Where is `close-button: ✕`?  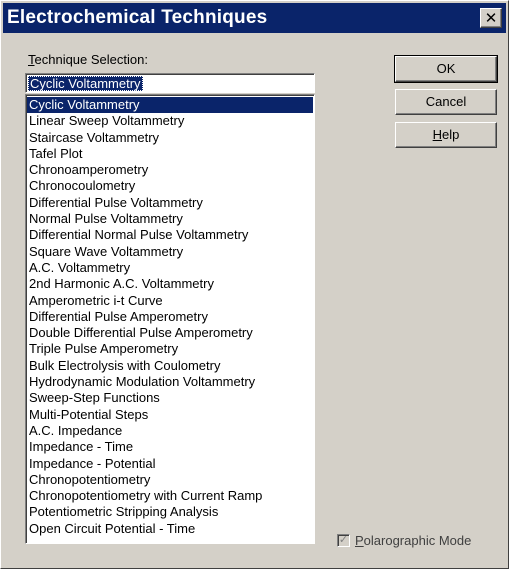
close-button: ✕ is located at coordinates (491, 18).